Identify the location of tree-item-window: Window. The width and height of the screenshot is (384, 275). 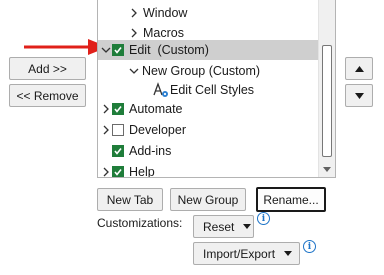
(208, 13).